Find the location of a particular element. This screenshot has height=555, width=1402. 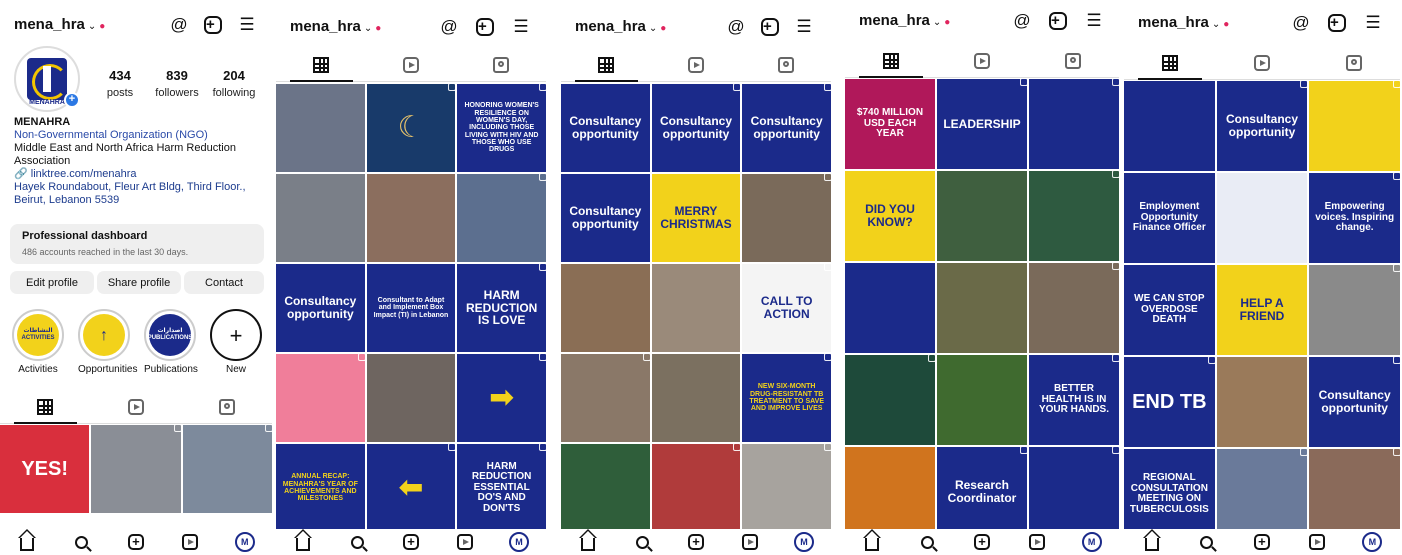

post-tile: HARM REDUCTION IS LOVE is located at coordinates (501, 308).